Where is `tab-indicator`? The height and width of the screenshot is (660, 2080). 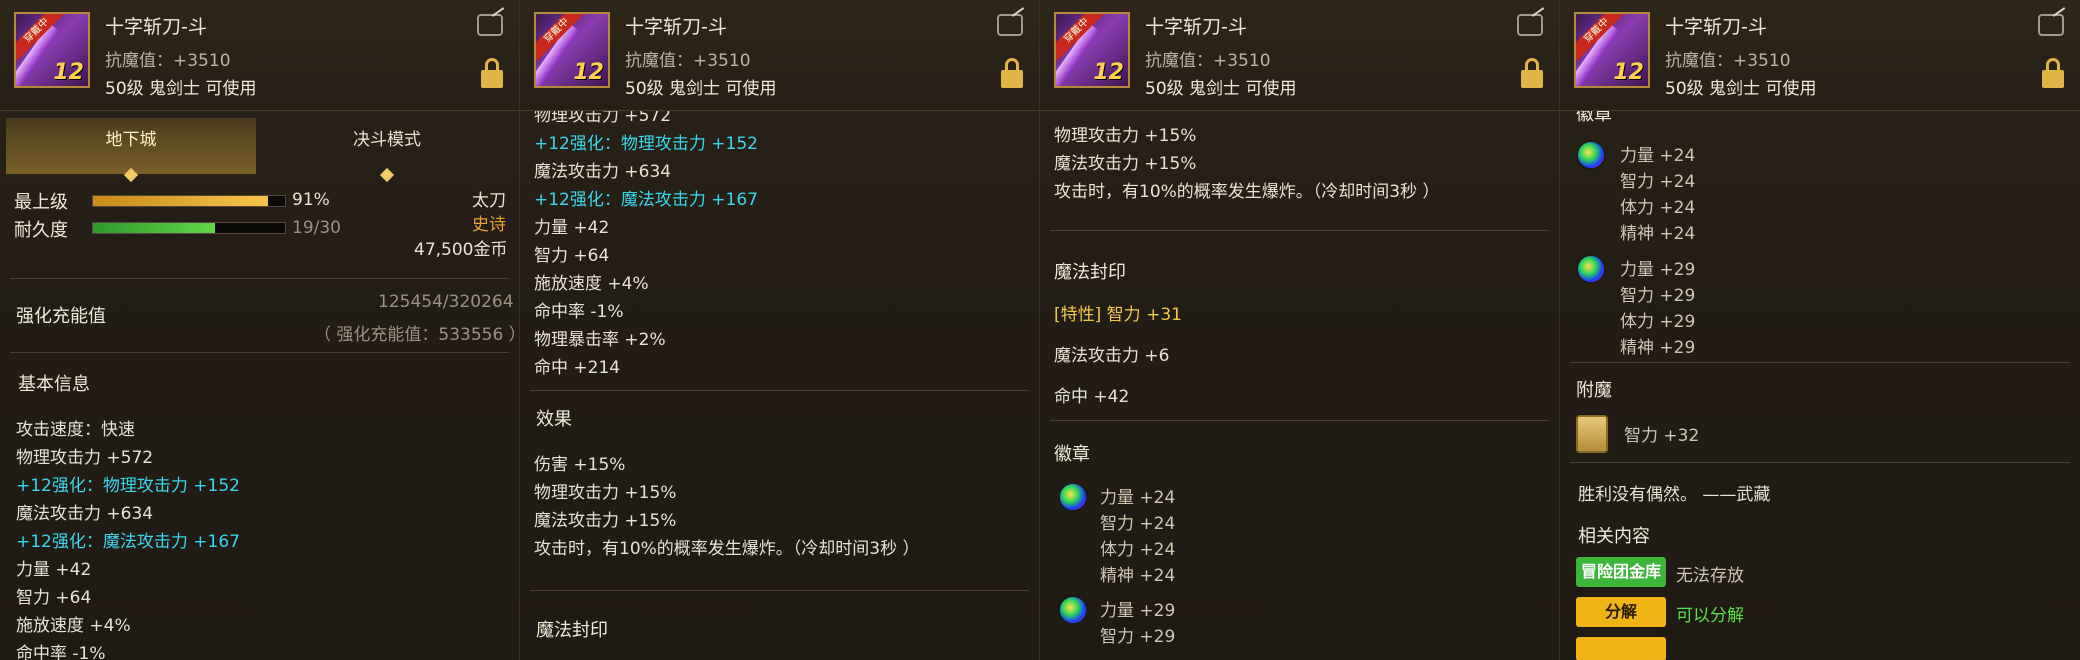
tab-indicator is located at coordinates (131, 175).